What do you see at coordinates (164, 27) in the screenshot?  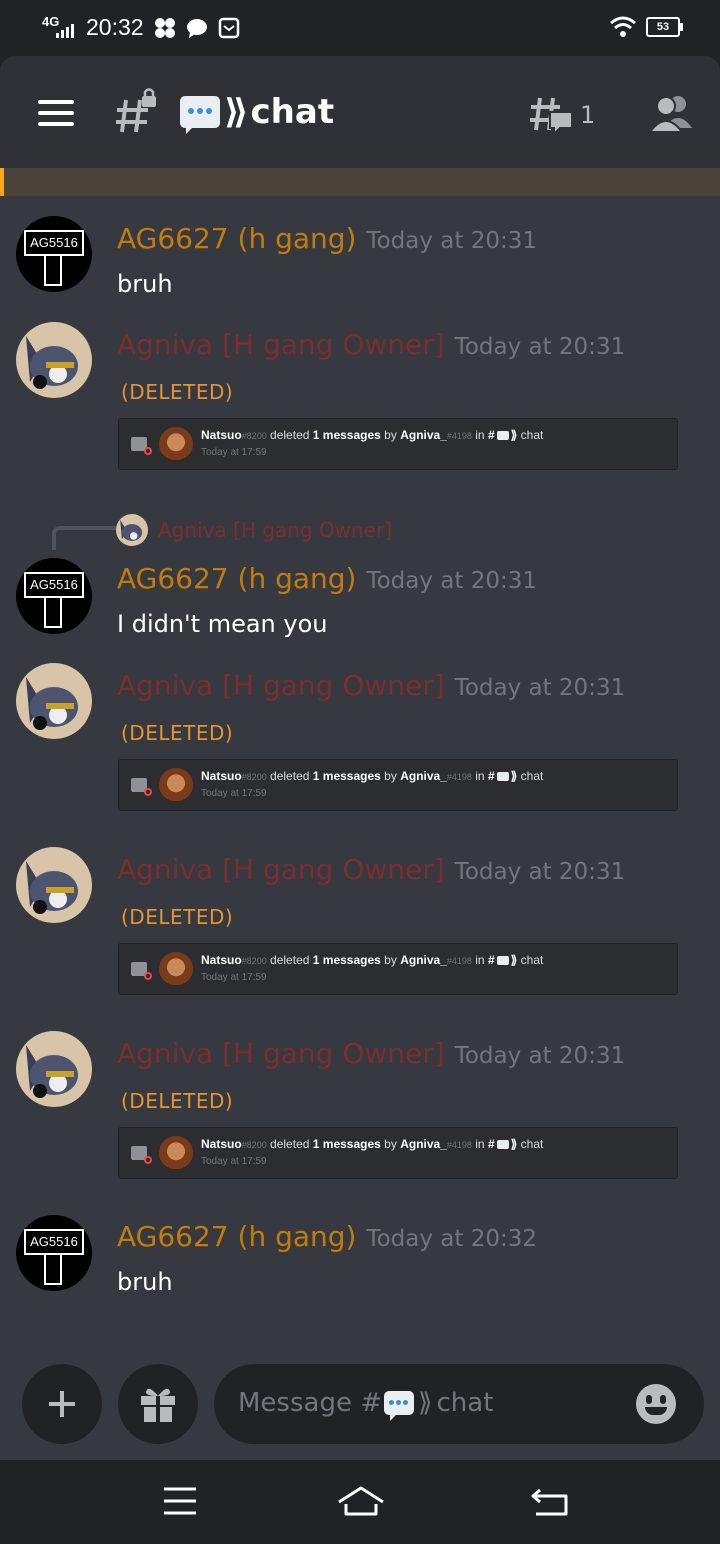 I see `fan-icon` at bounding box center [164, 27].